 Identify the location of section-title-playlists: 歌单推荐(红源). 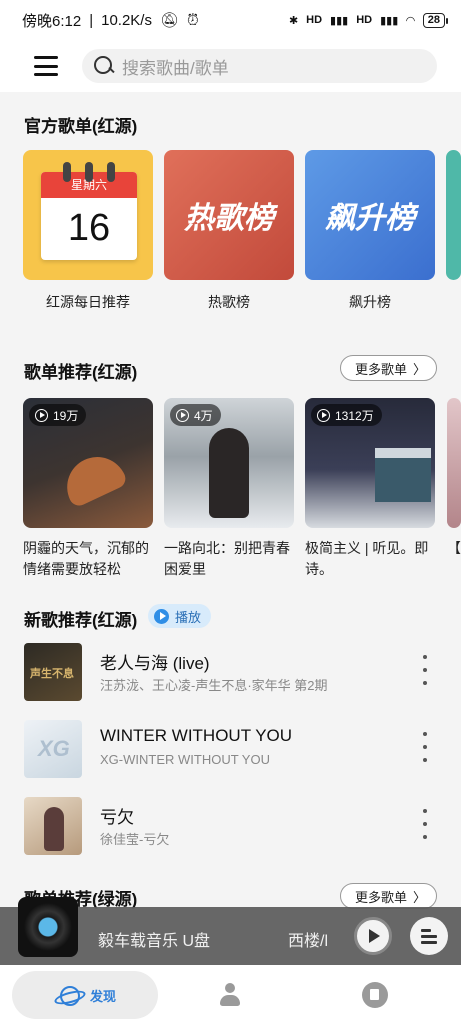
(81, 372).